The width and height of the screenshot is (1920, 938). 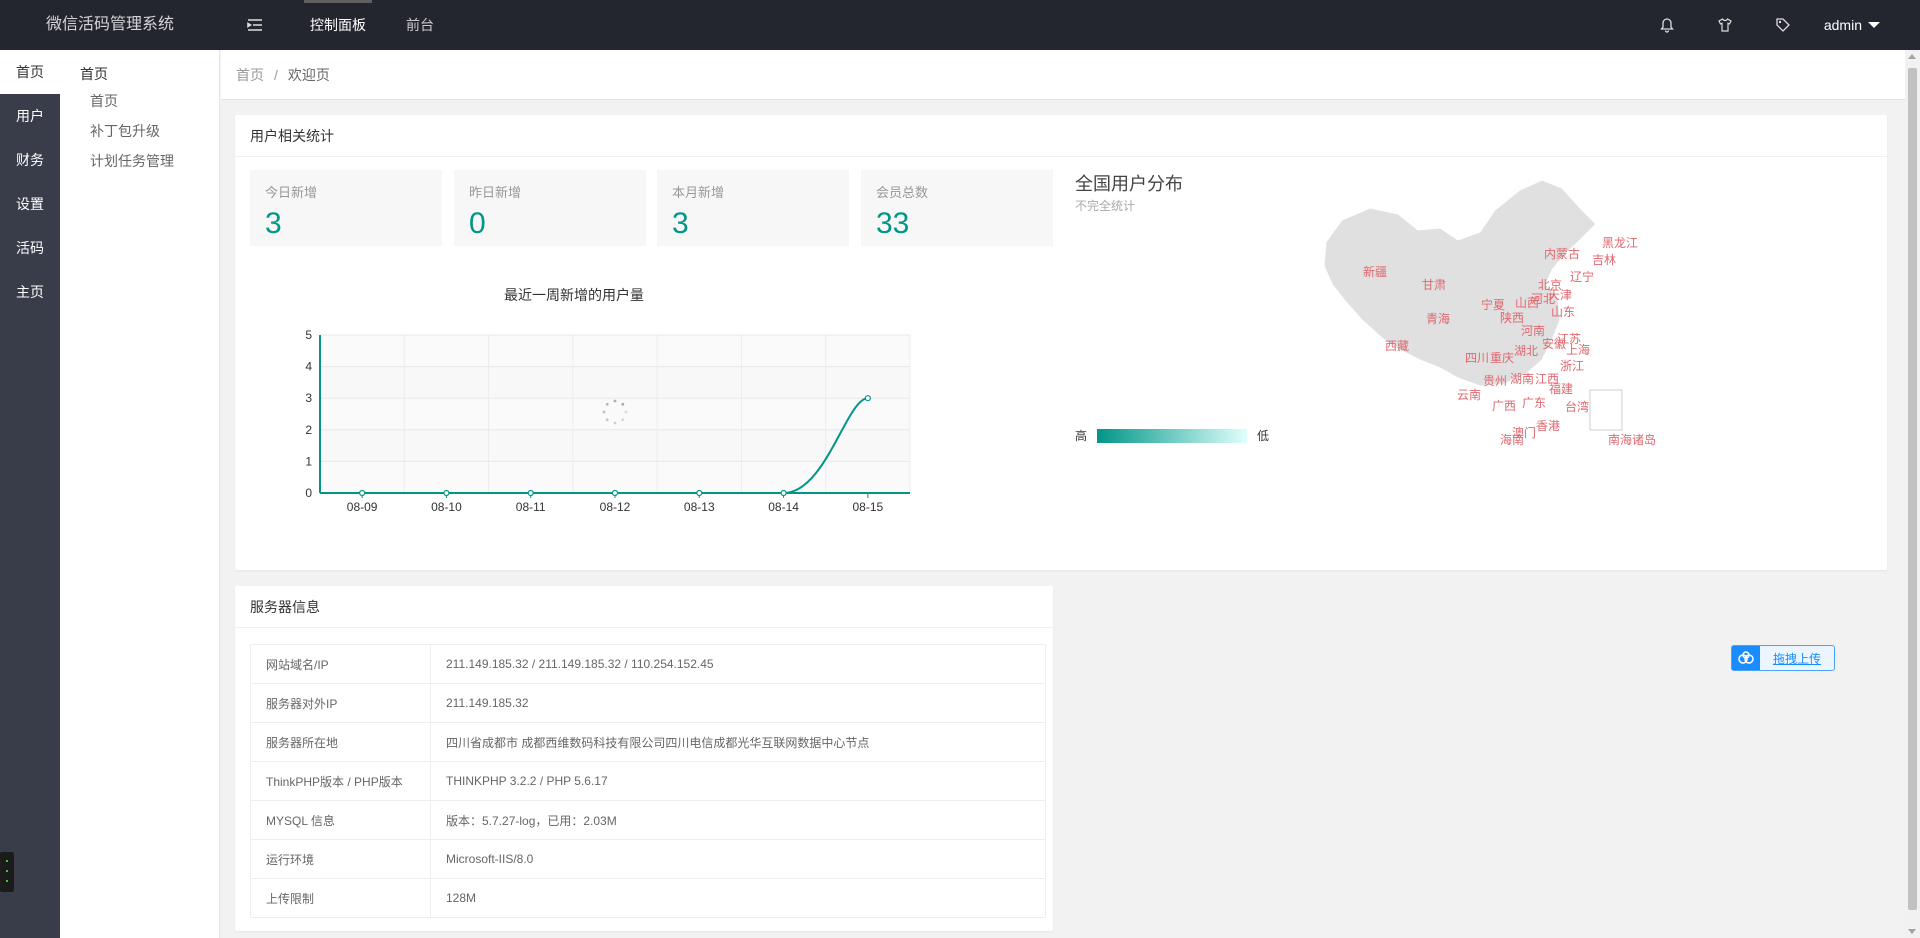 I want to click on map-region-label: 南海诸岛, so click(x=1632, y=439).